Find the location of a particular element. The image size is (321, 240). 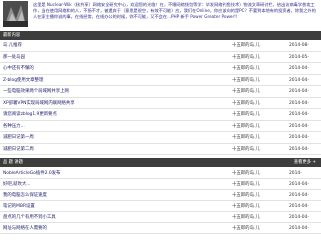

post-title-link: 一些电脑效果两个局域网共享上网 is located at coordinates (36, 91).